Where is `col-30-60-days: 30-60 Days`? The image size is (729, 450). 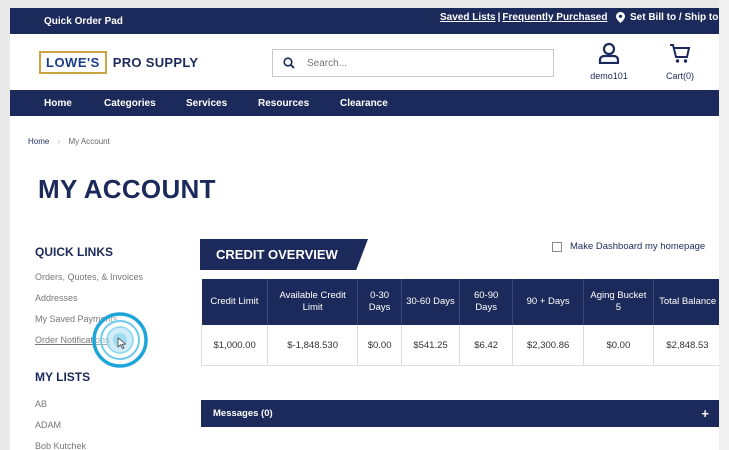
col-30-60-days: 30-60 Days is located at coordinates (430, 302).